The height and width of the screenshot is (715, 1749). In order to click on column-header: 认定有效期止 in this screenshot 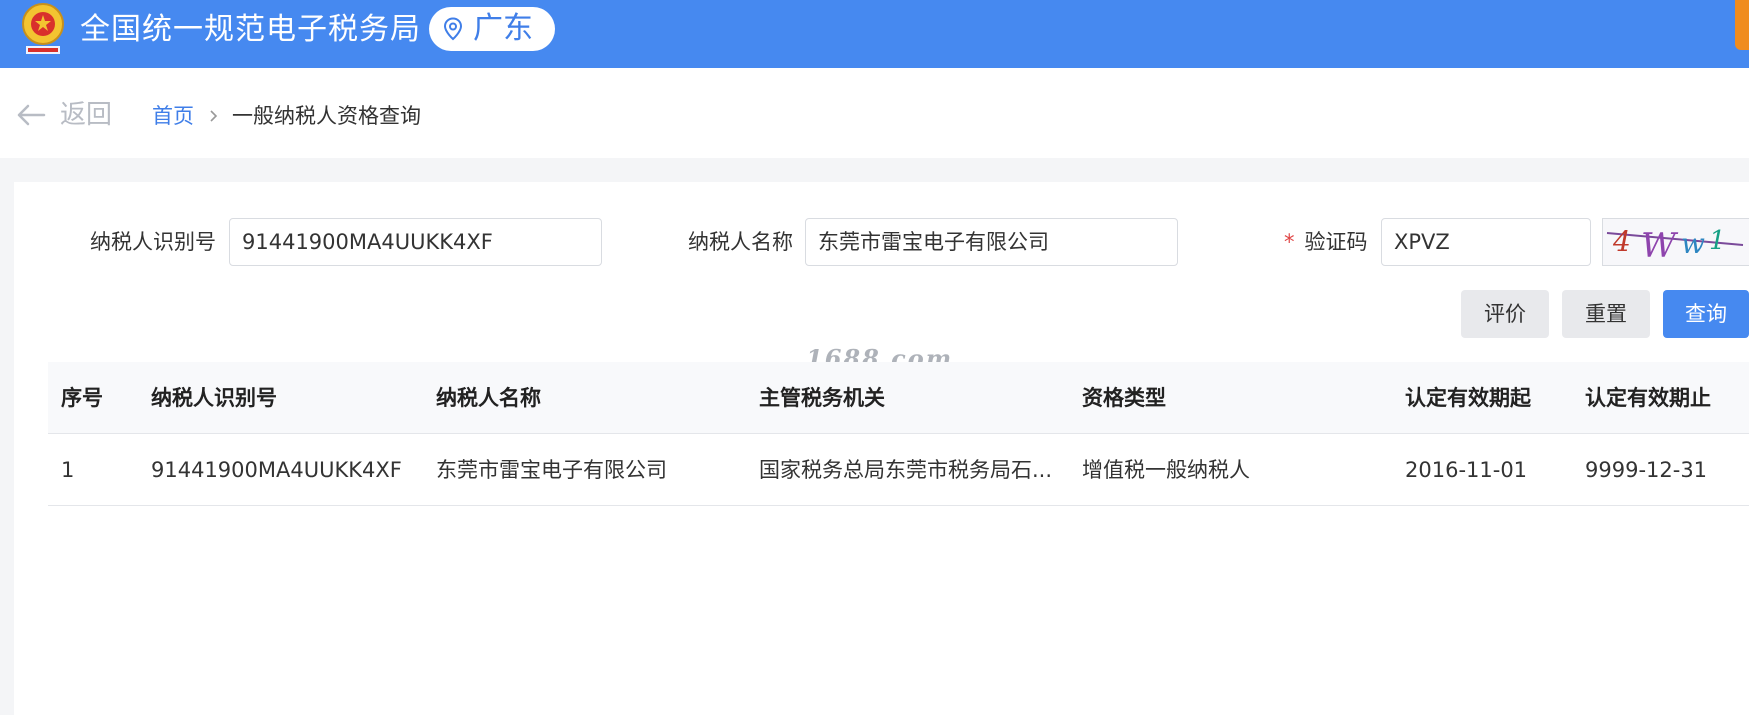, I will do `click(1648, 398)`.